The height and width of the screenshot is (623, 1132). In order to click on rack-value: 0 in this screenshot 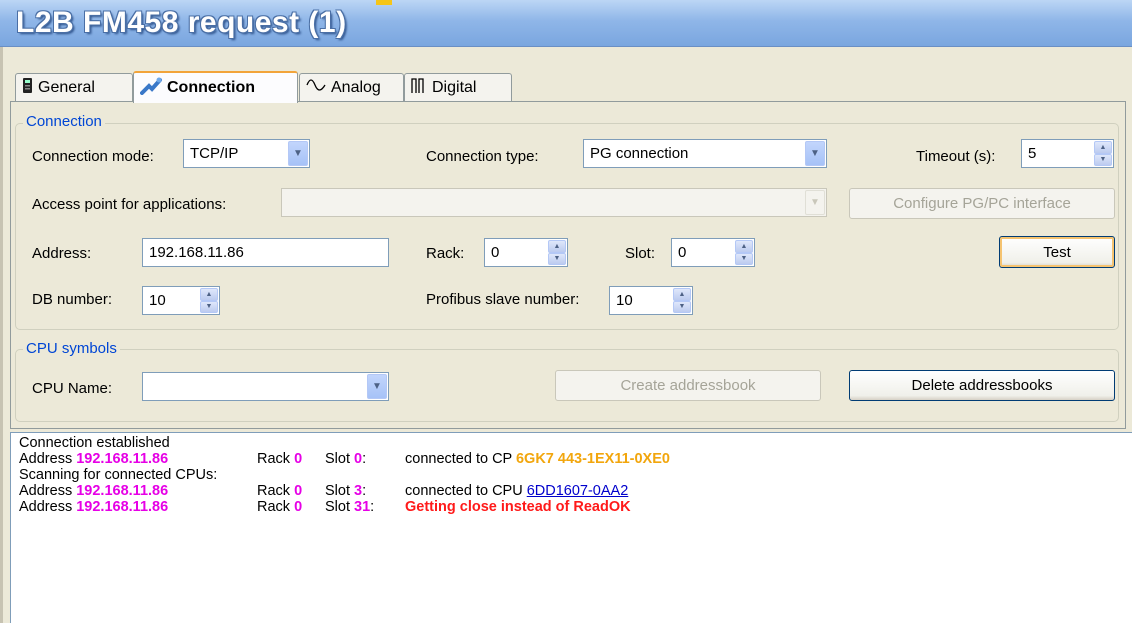, I will do `click(495, 252)`.